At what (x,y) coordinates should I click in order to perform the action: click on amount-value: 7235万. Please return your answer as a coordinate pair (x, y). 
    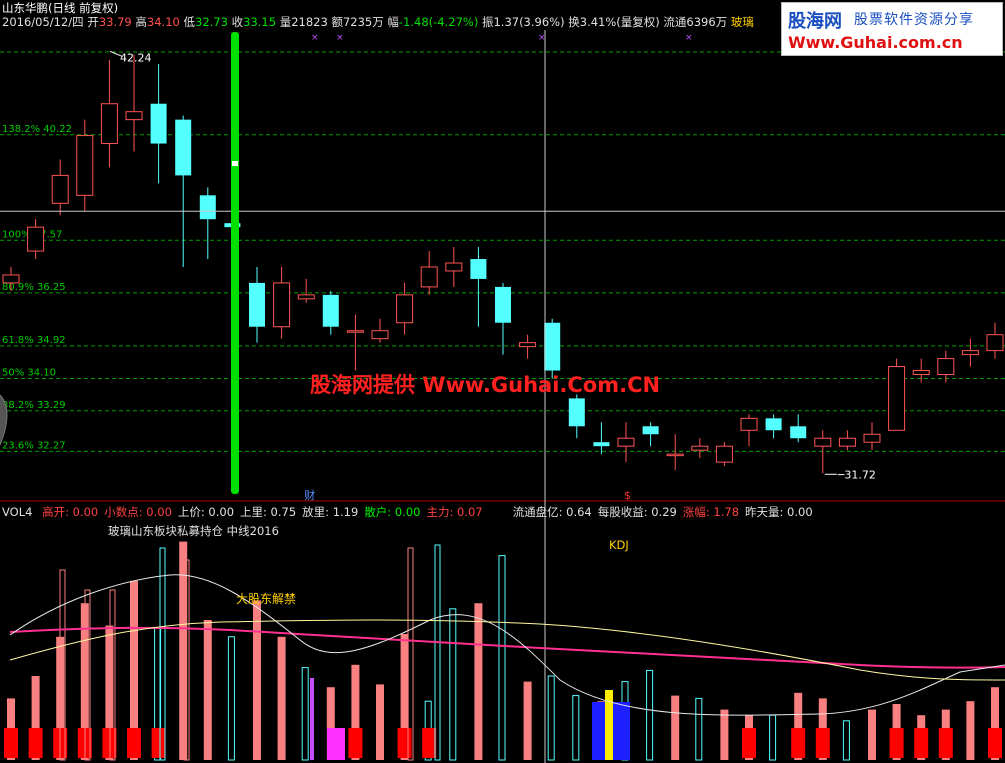
    Looking at the image, I should click on (363, 22).